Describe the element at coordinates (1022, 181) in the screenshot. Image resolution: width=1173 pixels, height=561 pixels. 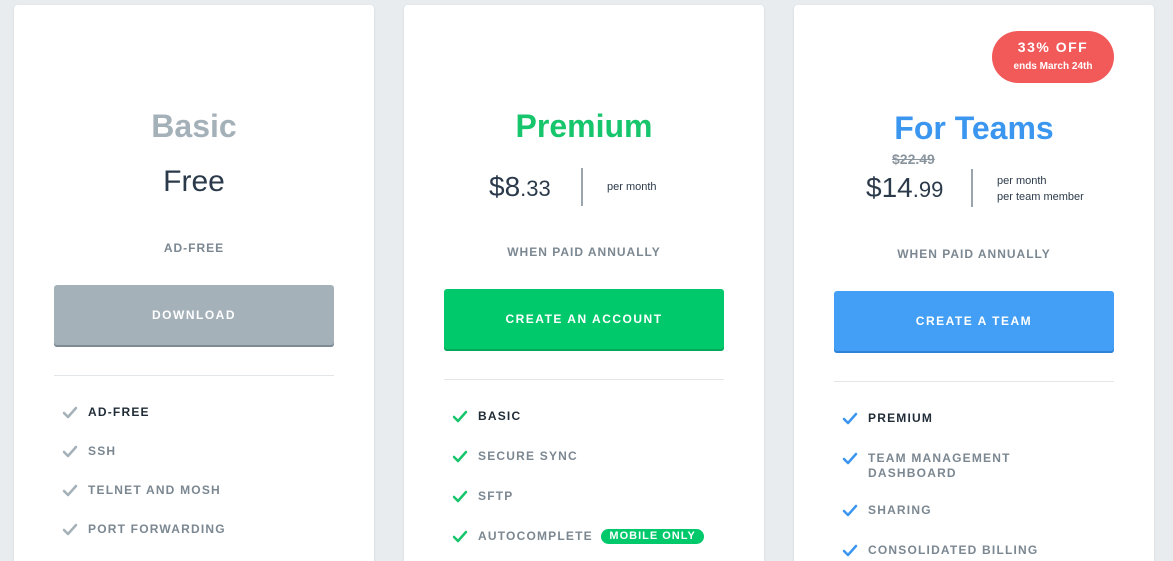
I see `price-period-line: per month` at that location.